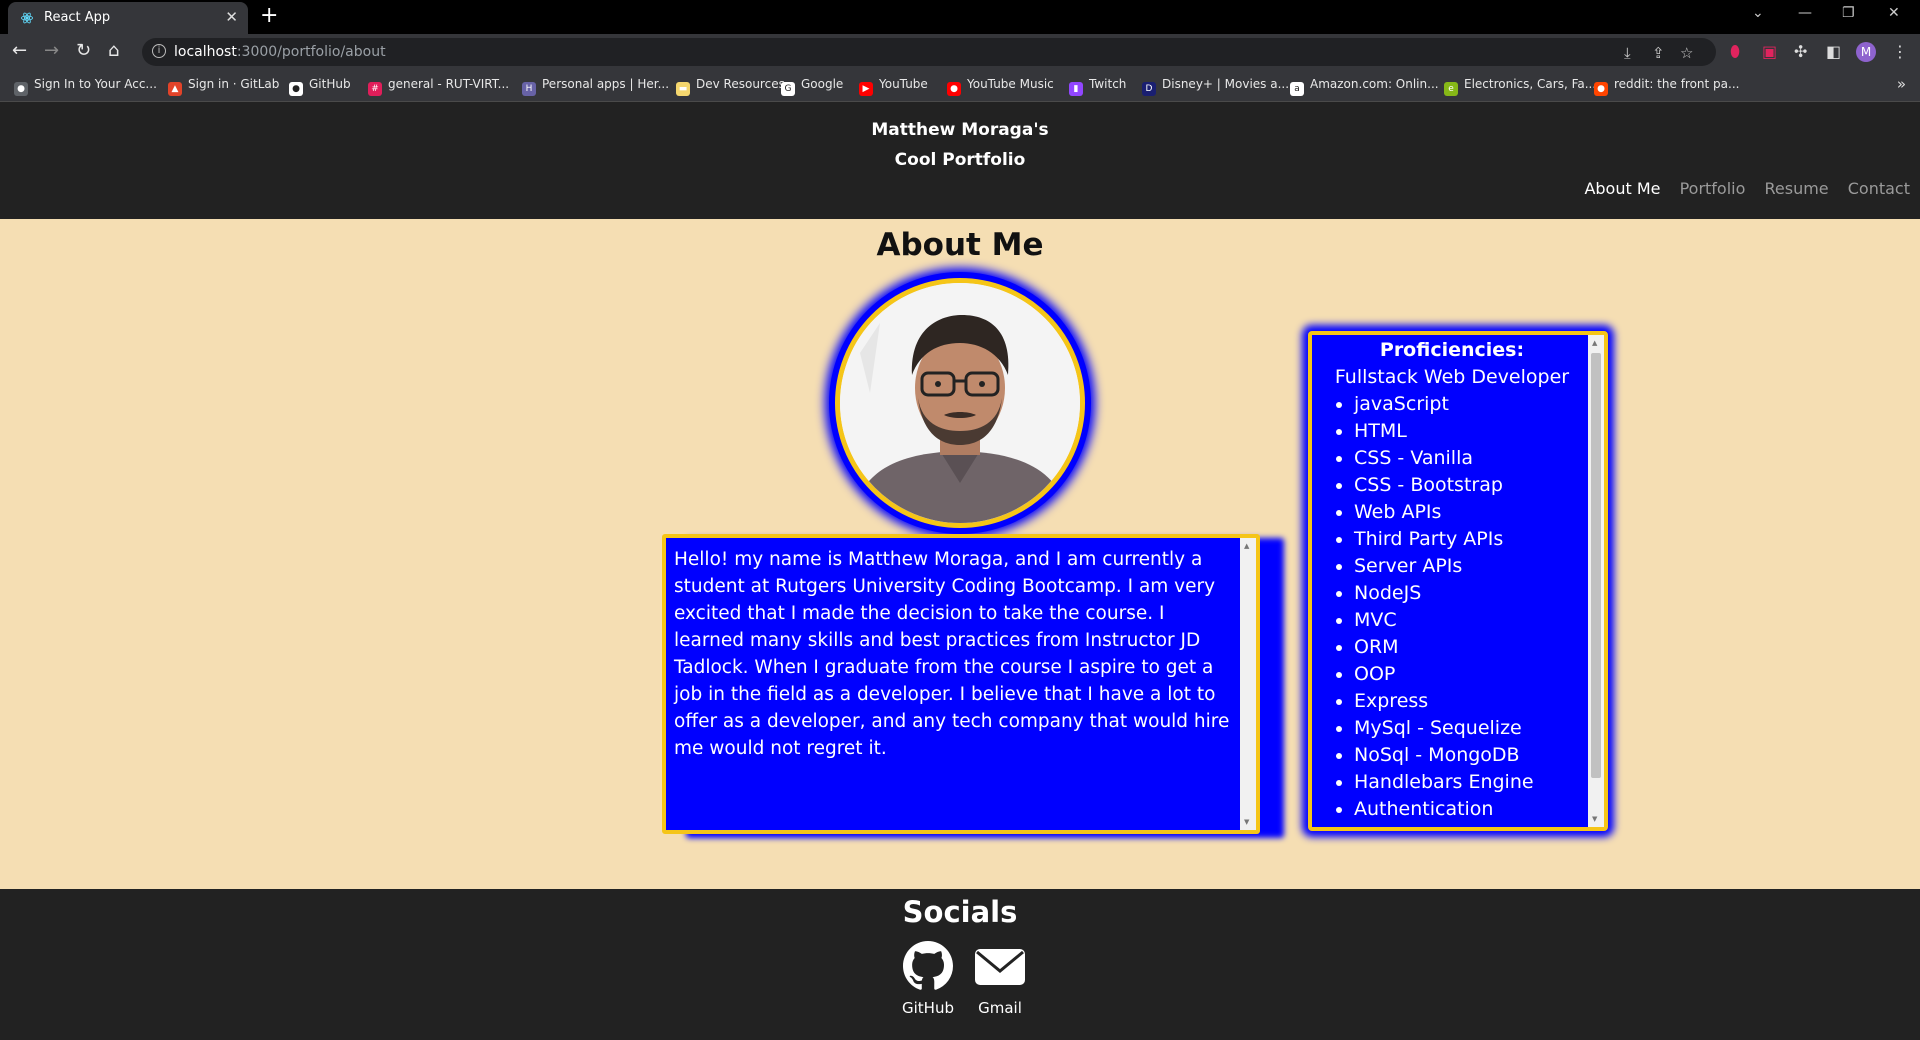 This screenshot has width=1920, height=1040. Describe the element at coordinates (928, 979) in the screenshot. I see `github-link: GitHub` at that location.